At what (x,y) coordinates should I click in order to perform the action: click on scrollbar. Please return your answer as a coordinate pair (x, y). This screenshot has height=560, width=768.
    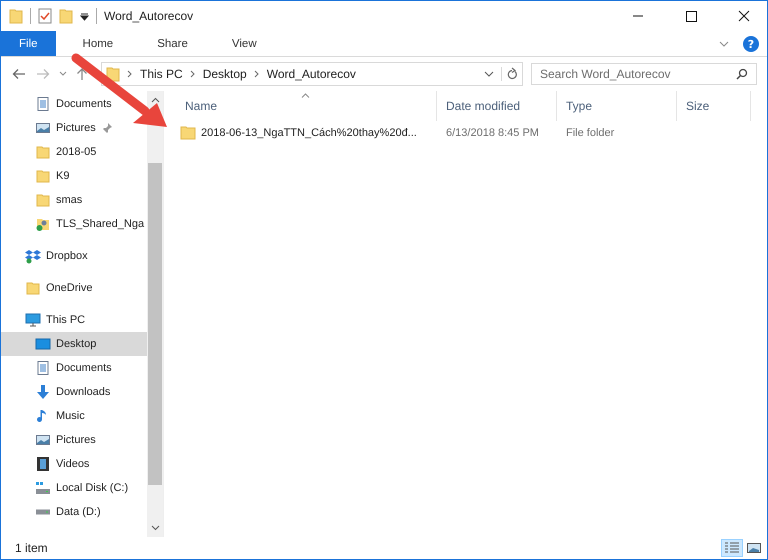
    Looking at the image, I should click on (155, 314).